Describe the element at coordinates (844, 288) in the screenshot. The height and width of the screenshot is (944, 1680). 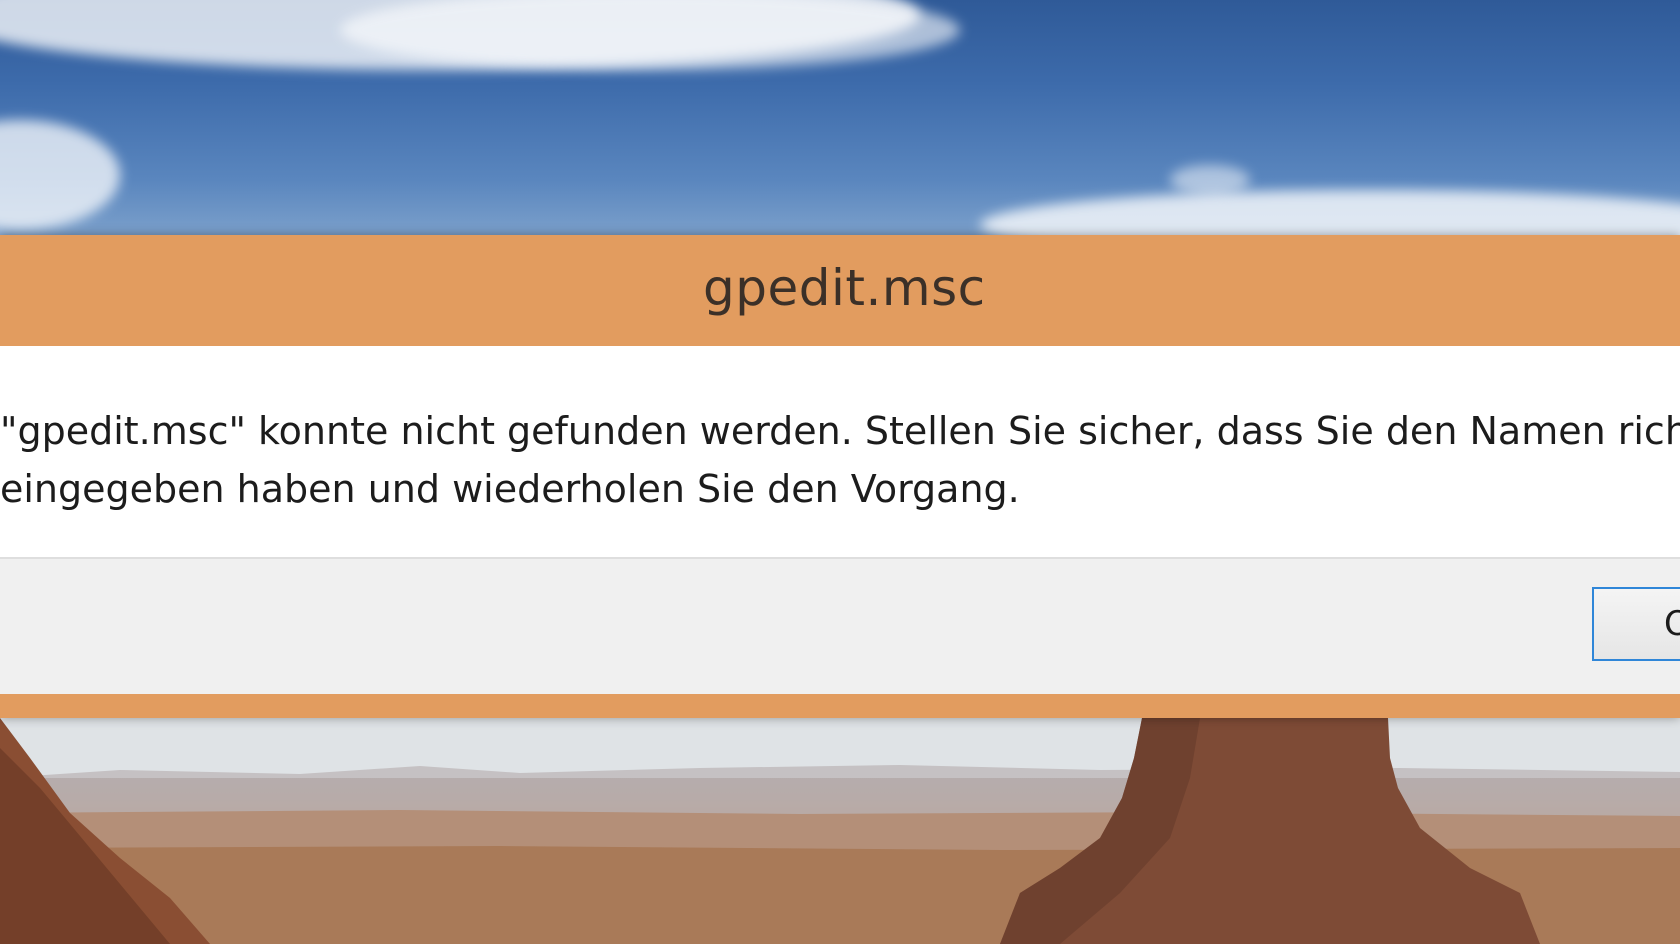
I see `dialog-title: gpedit.msc` at that location.